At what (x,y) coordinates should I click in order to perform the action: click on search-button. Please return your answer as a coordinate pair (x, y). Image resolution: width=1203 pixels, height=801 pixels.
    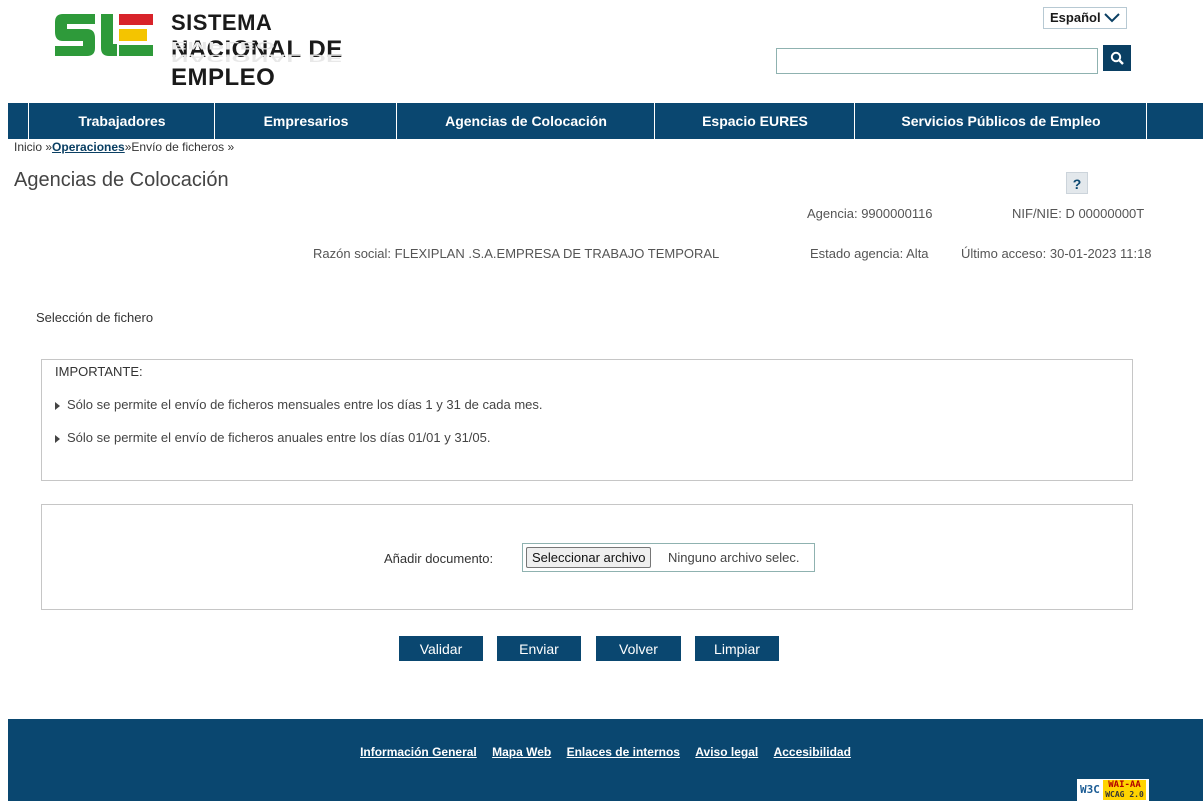
    Looking at the image, I should click on (1117, 58).